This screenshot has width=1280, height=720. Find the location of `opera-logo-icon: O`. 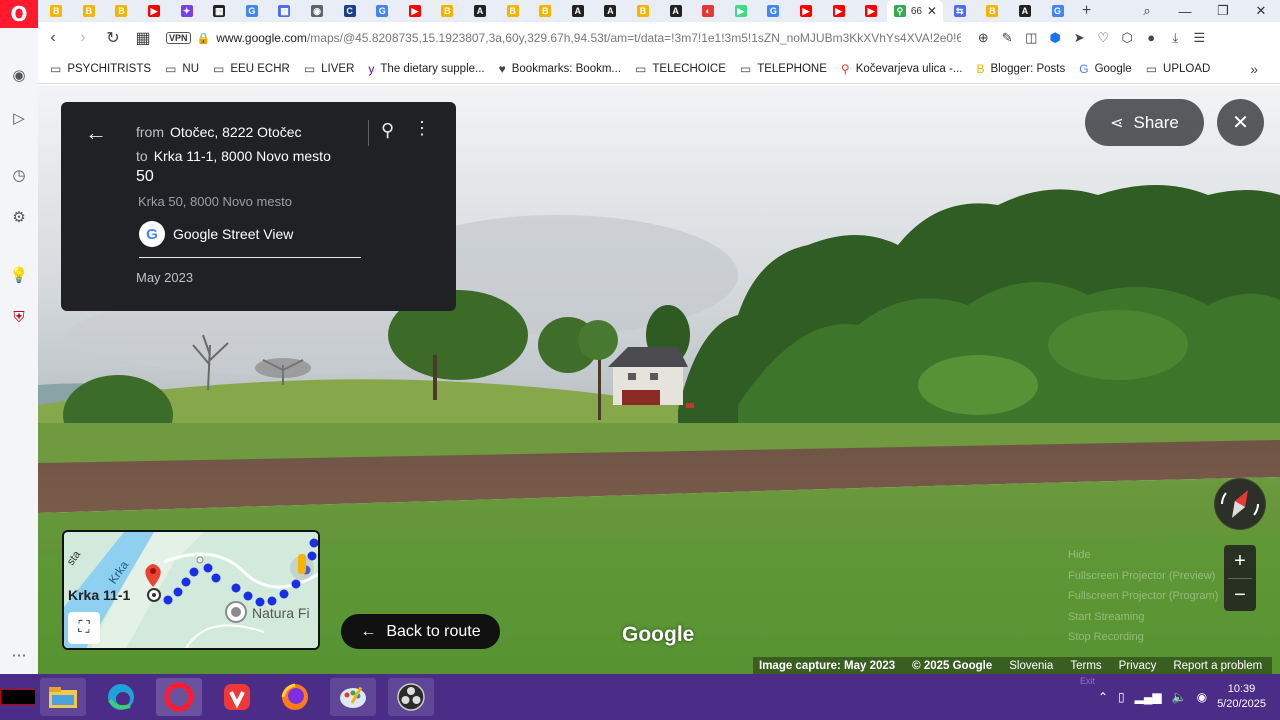

opera-logo-icon: O is located at coordinates (19, 14).